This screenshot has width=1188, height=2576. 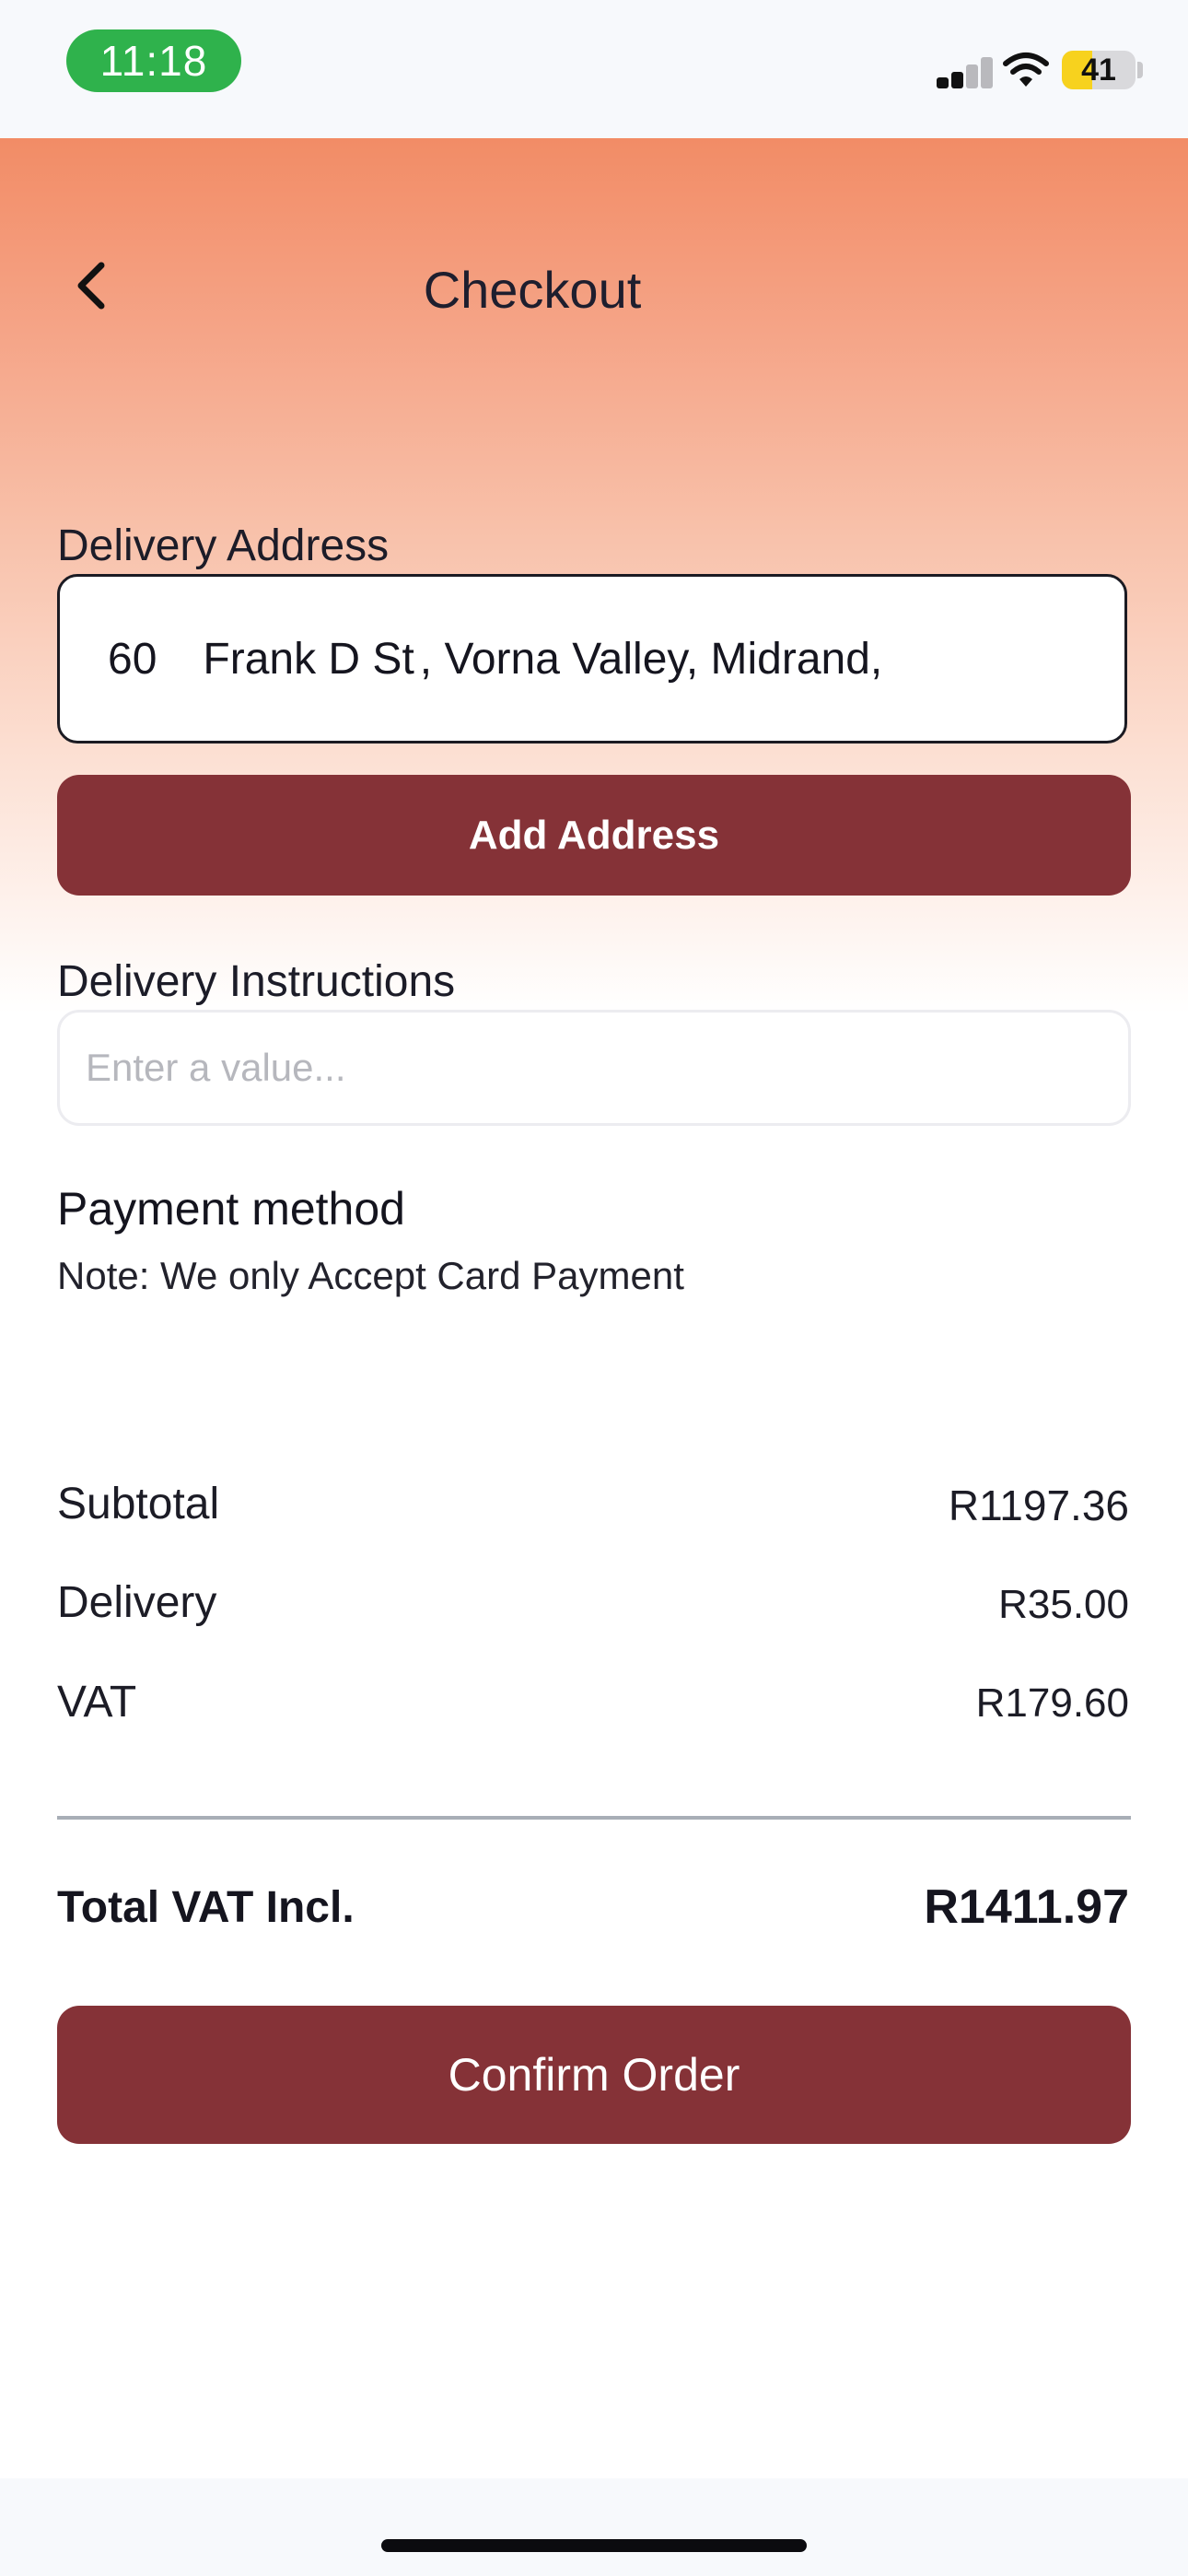 I want to click on address-rest: , Vorna Valley, Midrand,, so click(x=651, y=659).